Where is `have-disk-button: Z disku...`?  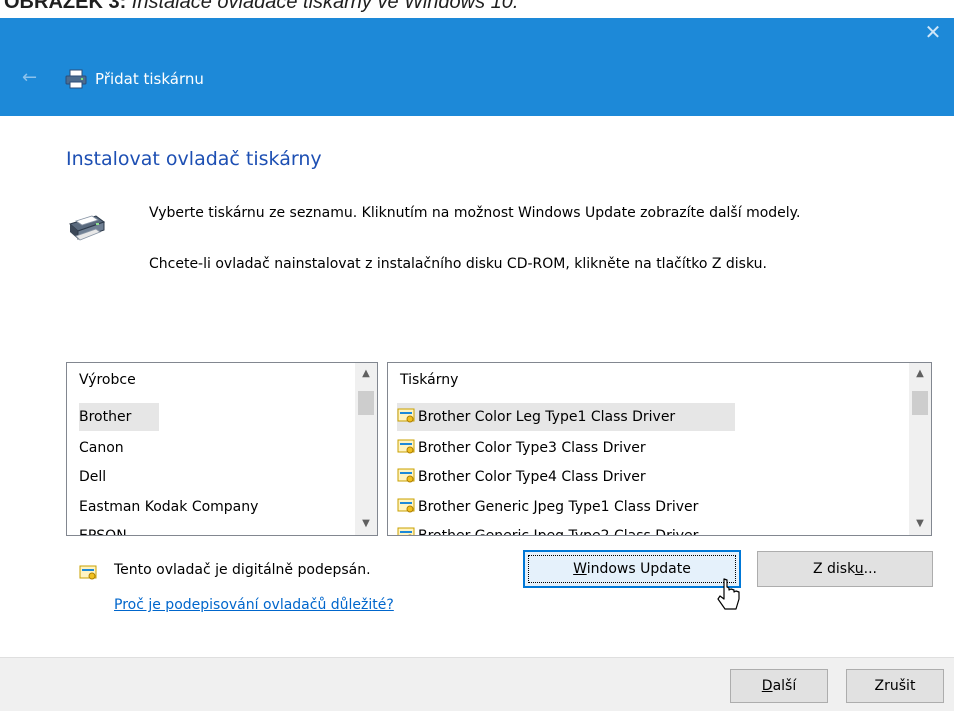 have-disk-button: Z disku... is located at coordinates (845, 569).